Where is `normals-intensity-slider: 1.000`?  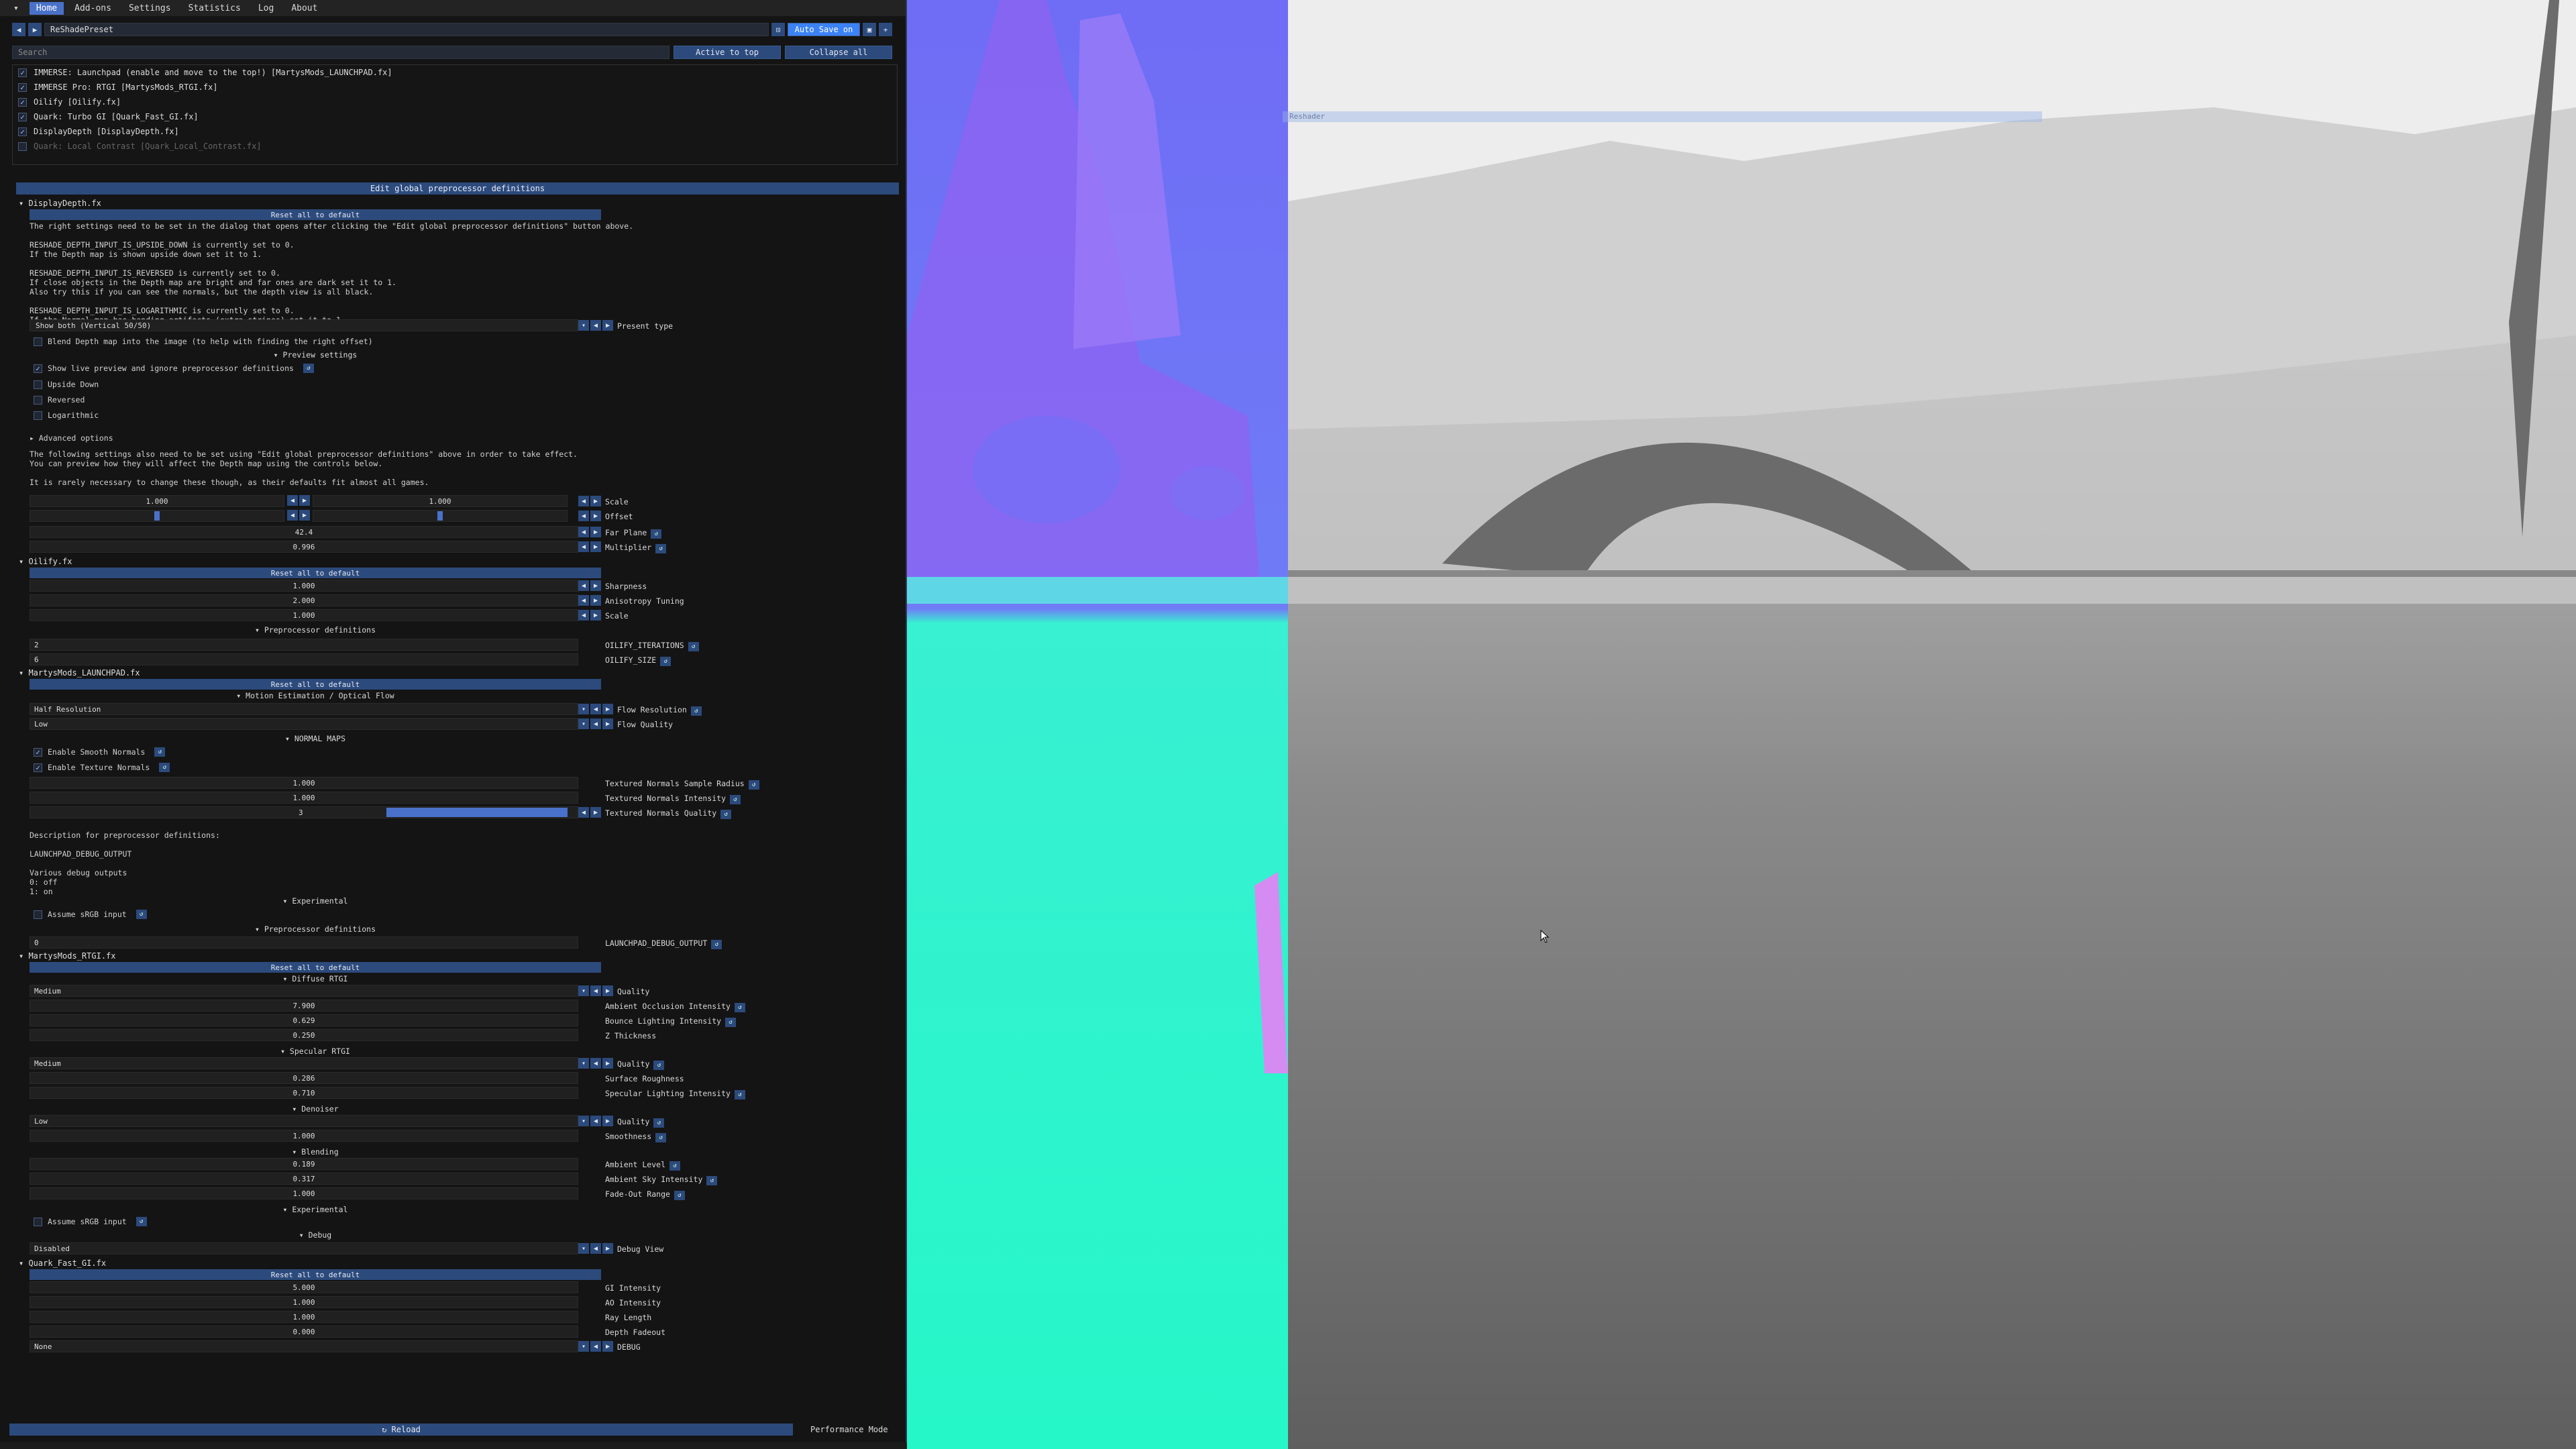 normals-intensity-slider: 1.000 is located at coordinates (304, 798).